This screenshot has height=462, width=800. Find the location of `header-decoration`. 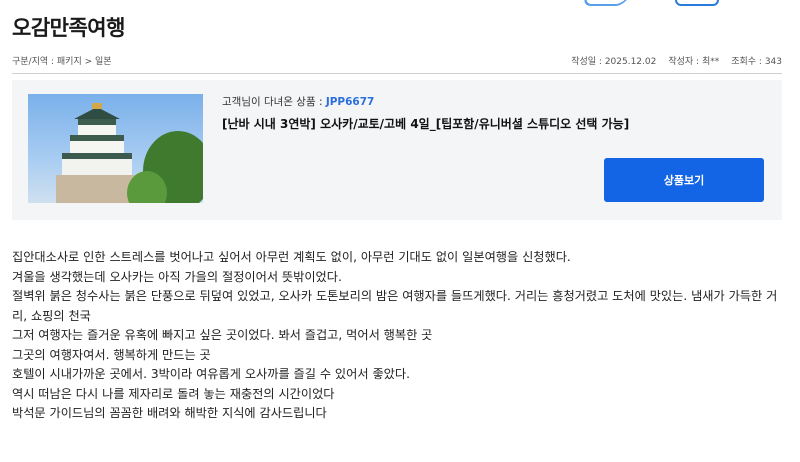

header-decoration is located at coordinates (675, 4).